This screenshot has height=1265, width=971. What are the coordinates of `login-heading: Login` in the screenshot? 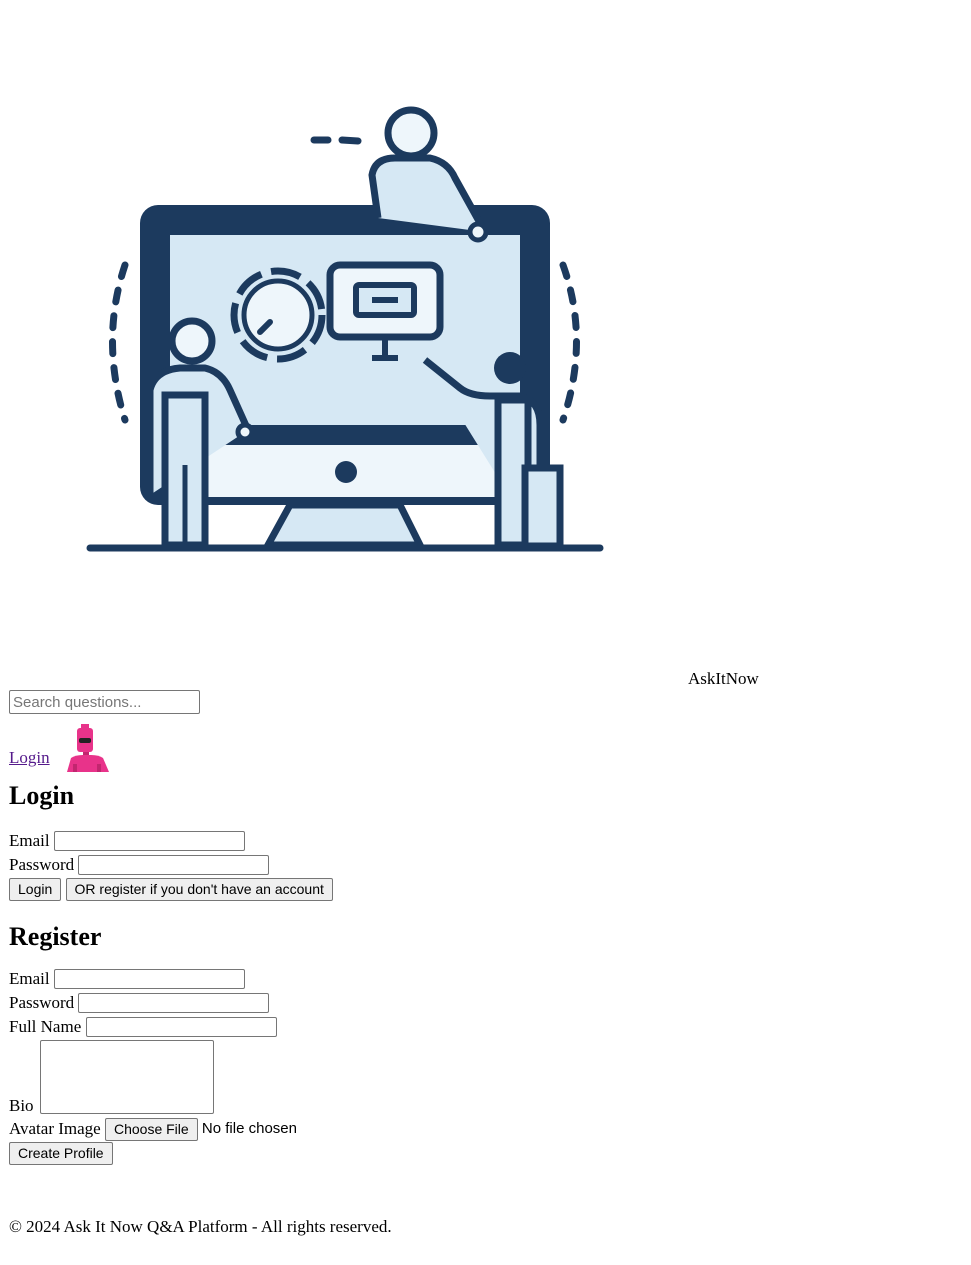 It's located at (42, 795).